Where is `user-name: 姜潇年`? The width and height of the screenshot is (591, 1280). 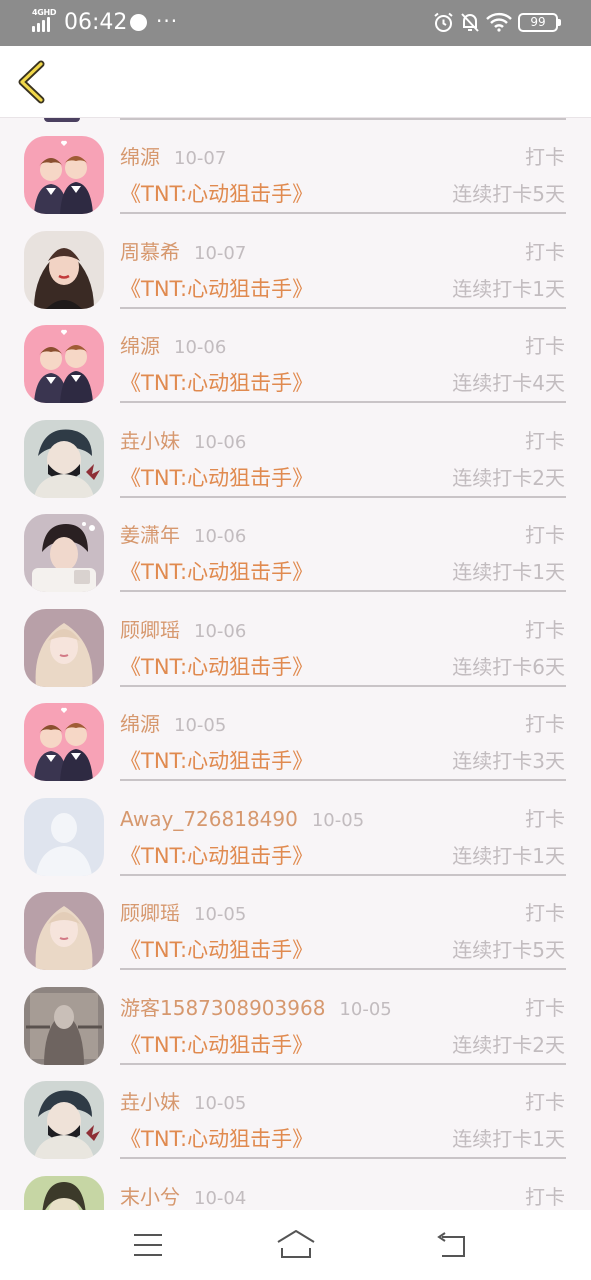
user-name: 姜潇年 is located at coordinates (150, 535).